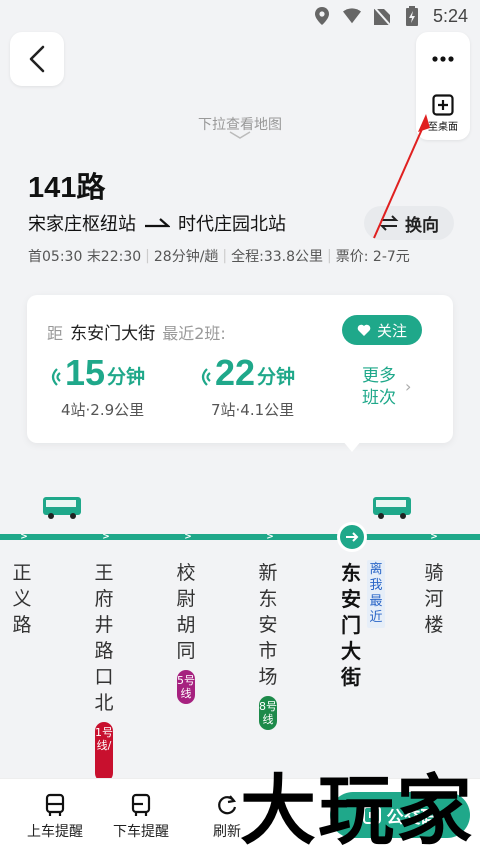 This screenshot has height=853, width=480. I want to click on stop-name: 王府井路口北, so click(104, 638).